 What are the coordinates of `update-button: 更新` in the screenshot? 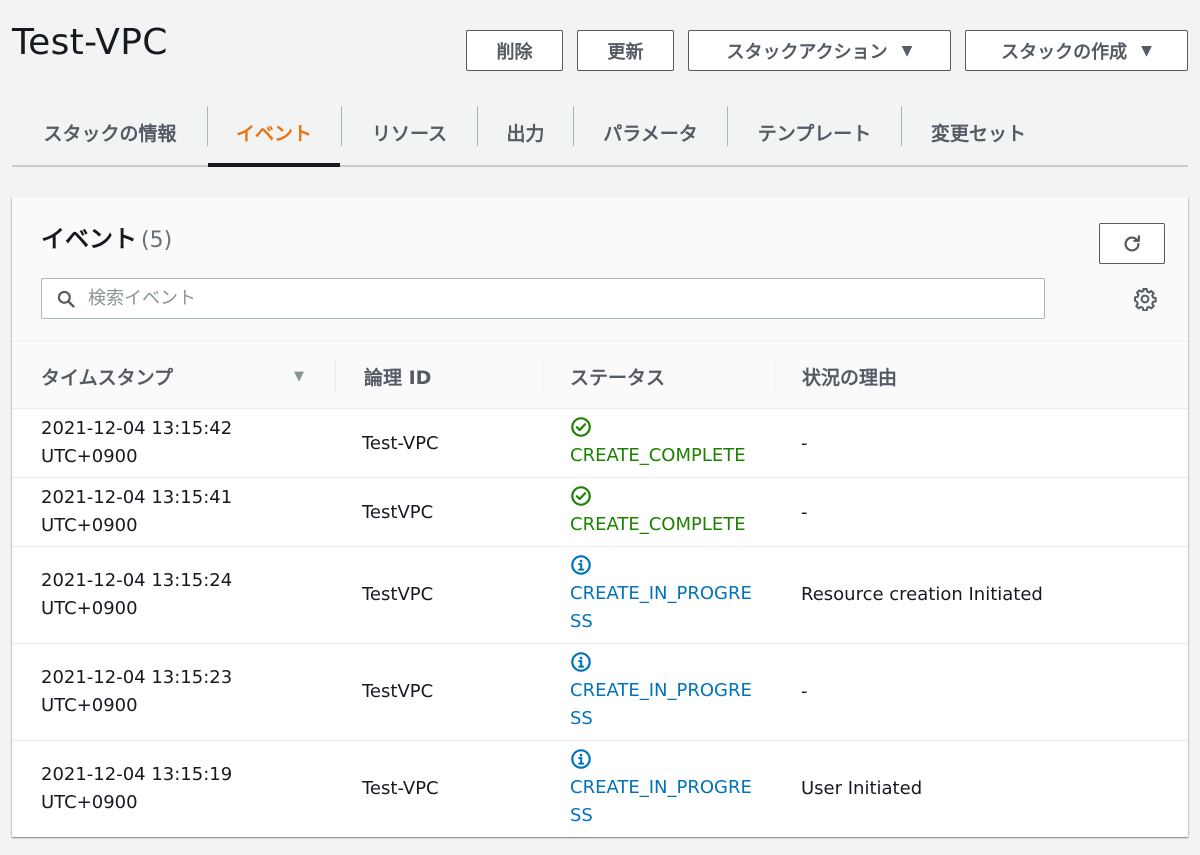 It's located at (625, 50).